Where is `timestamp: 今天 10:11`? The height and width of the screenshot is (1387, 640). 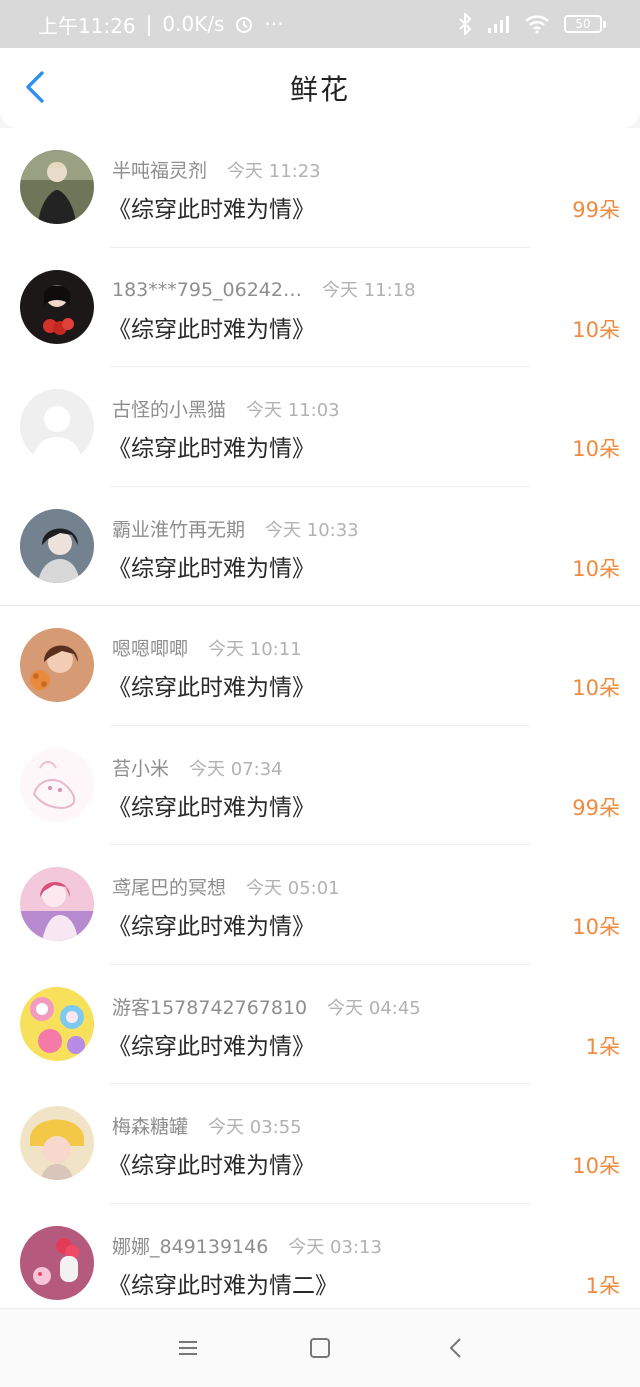
timestamp: 今天 10:11 is located at coordinates (255, 649).